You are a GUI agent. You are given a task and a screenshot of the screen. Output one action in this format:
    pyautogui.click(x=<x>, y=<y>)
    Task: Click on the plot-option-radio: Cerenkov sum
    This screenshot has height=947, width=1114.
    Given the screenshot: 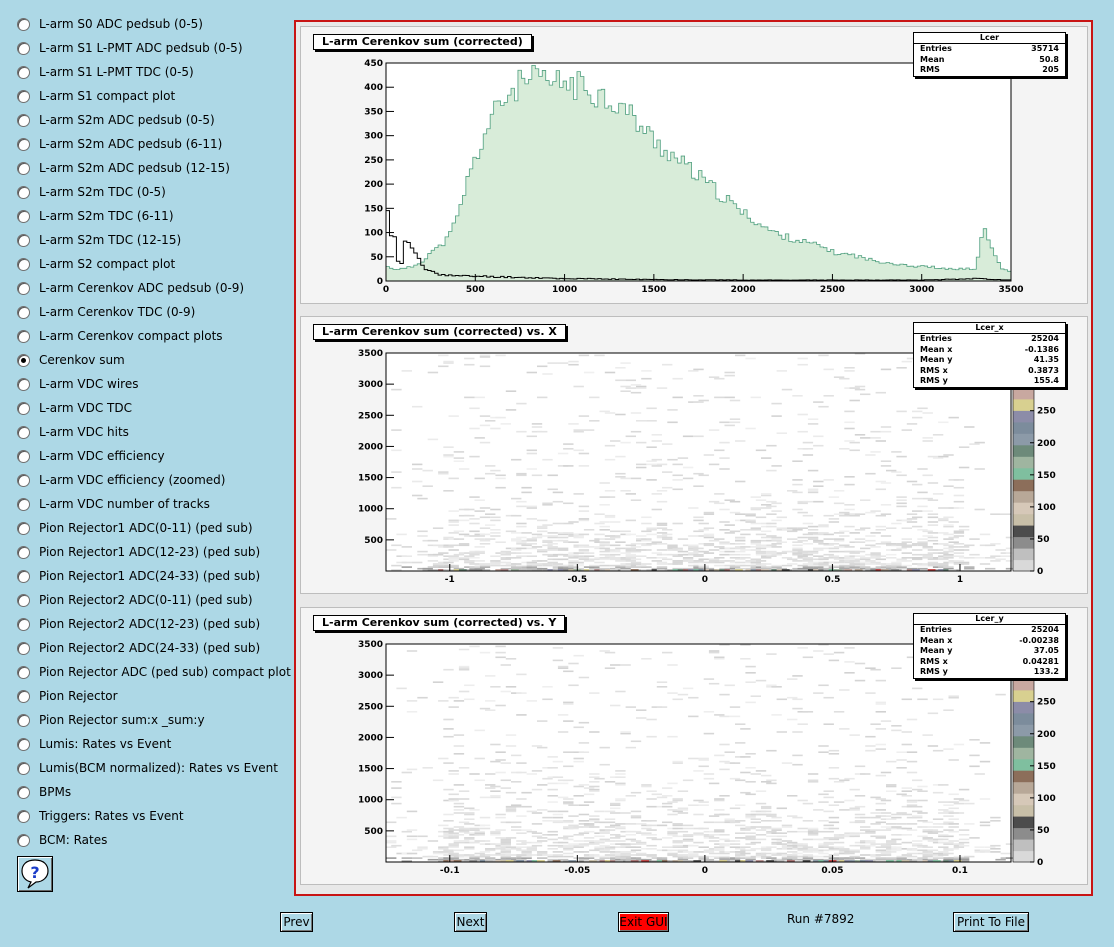 What is the action you would take?
    pyautogui.click(x=71, y=360)
    